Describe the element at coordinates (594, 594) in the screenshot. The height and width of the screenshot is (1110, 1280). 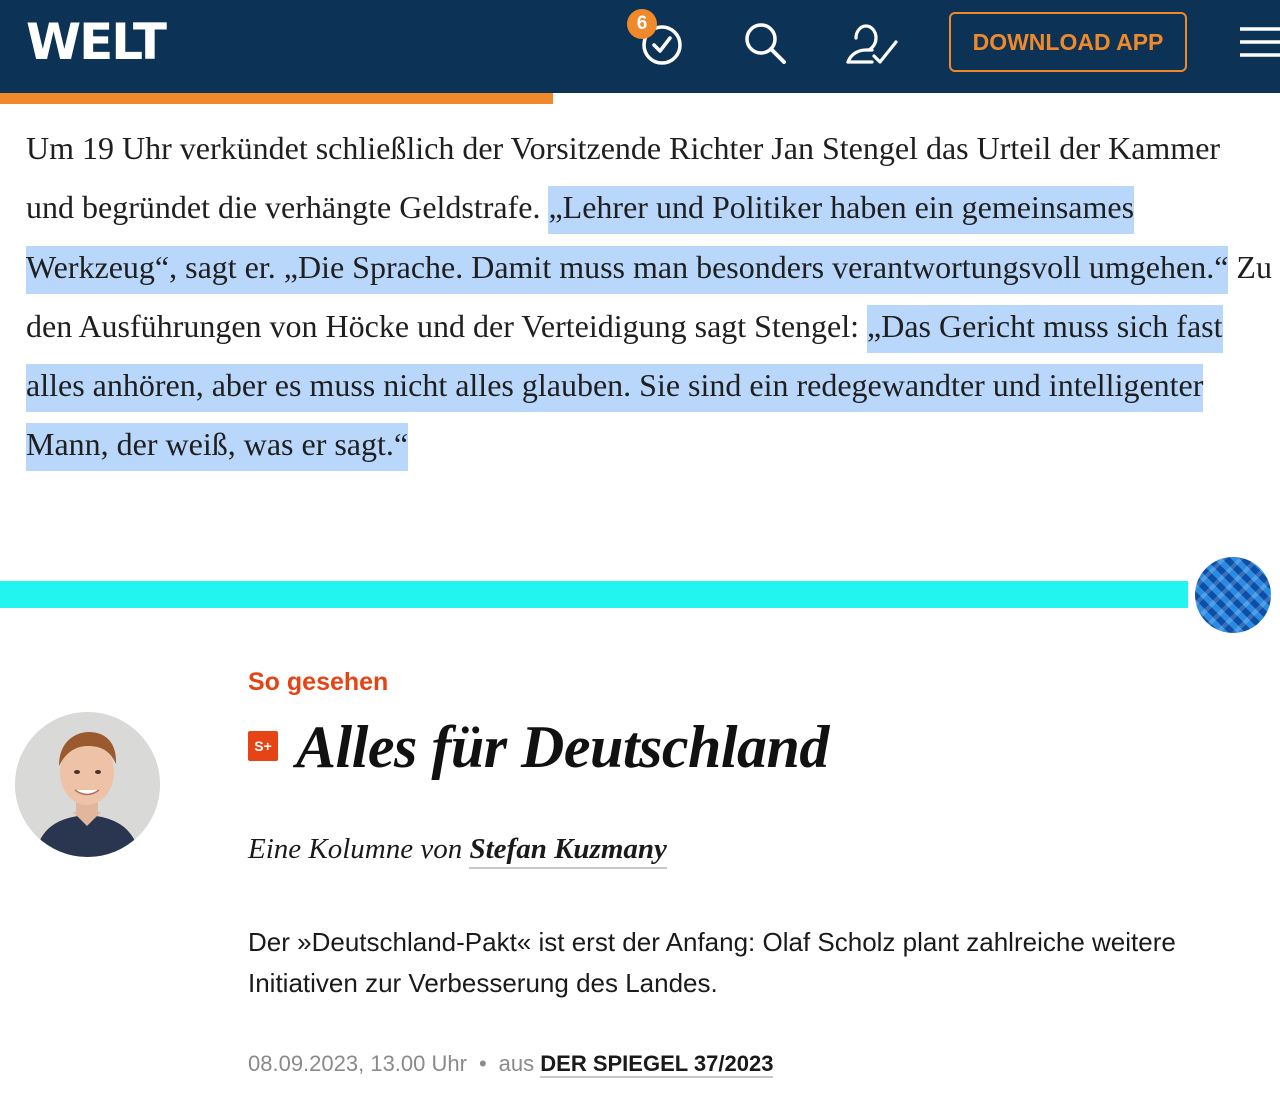
I see `section-divider` at that location.